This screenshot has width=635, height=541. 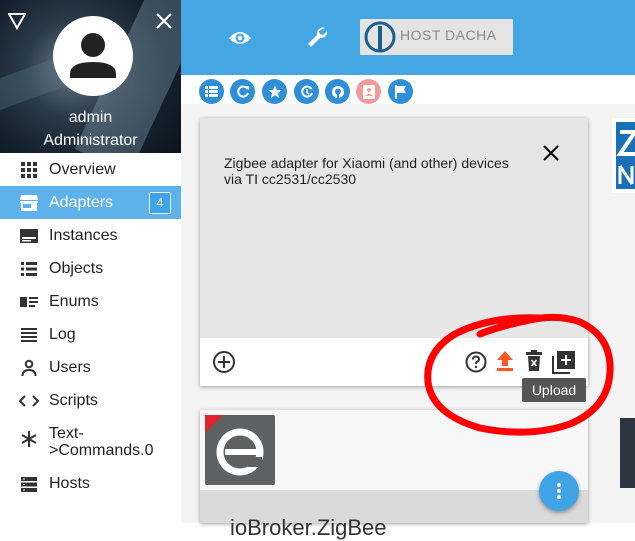 What do you see at coordinates (101, 442) in the screenshot?
I see `nav-label: Text- >Commands.0` at bounding box center [101, 442].